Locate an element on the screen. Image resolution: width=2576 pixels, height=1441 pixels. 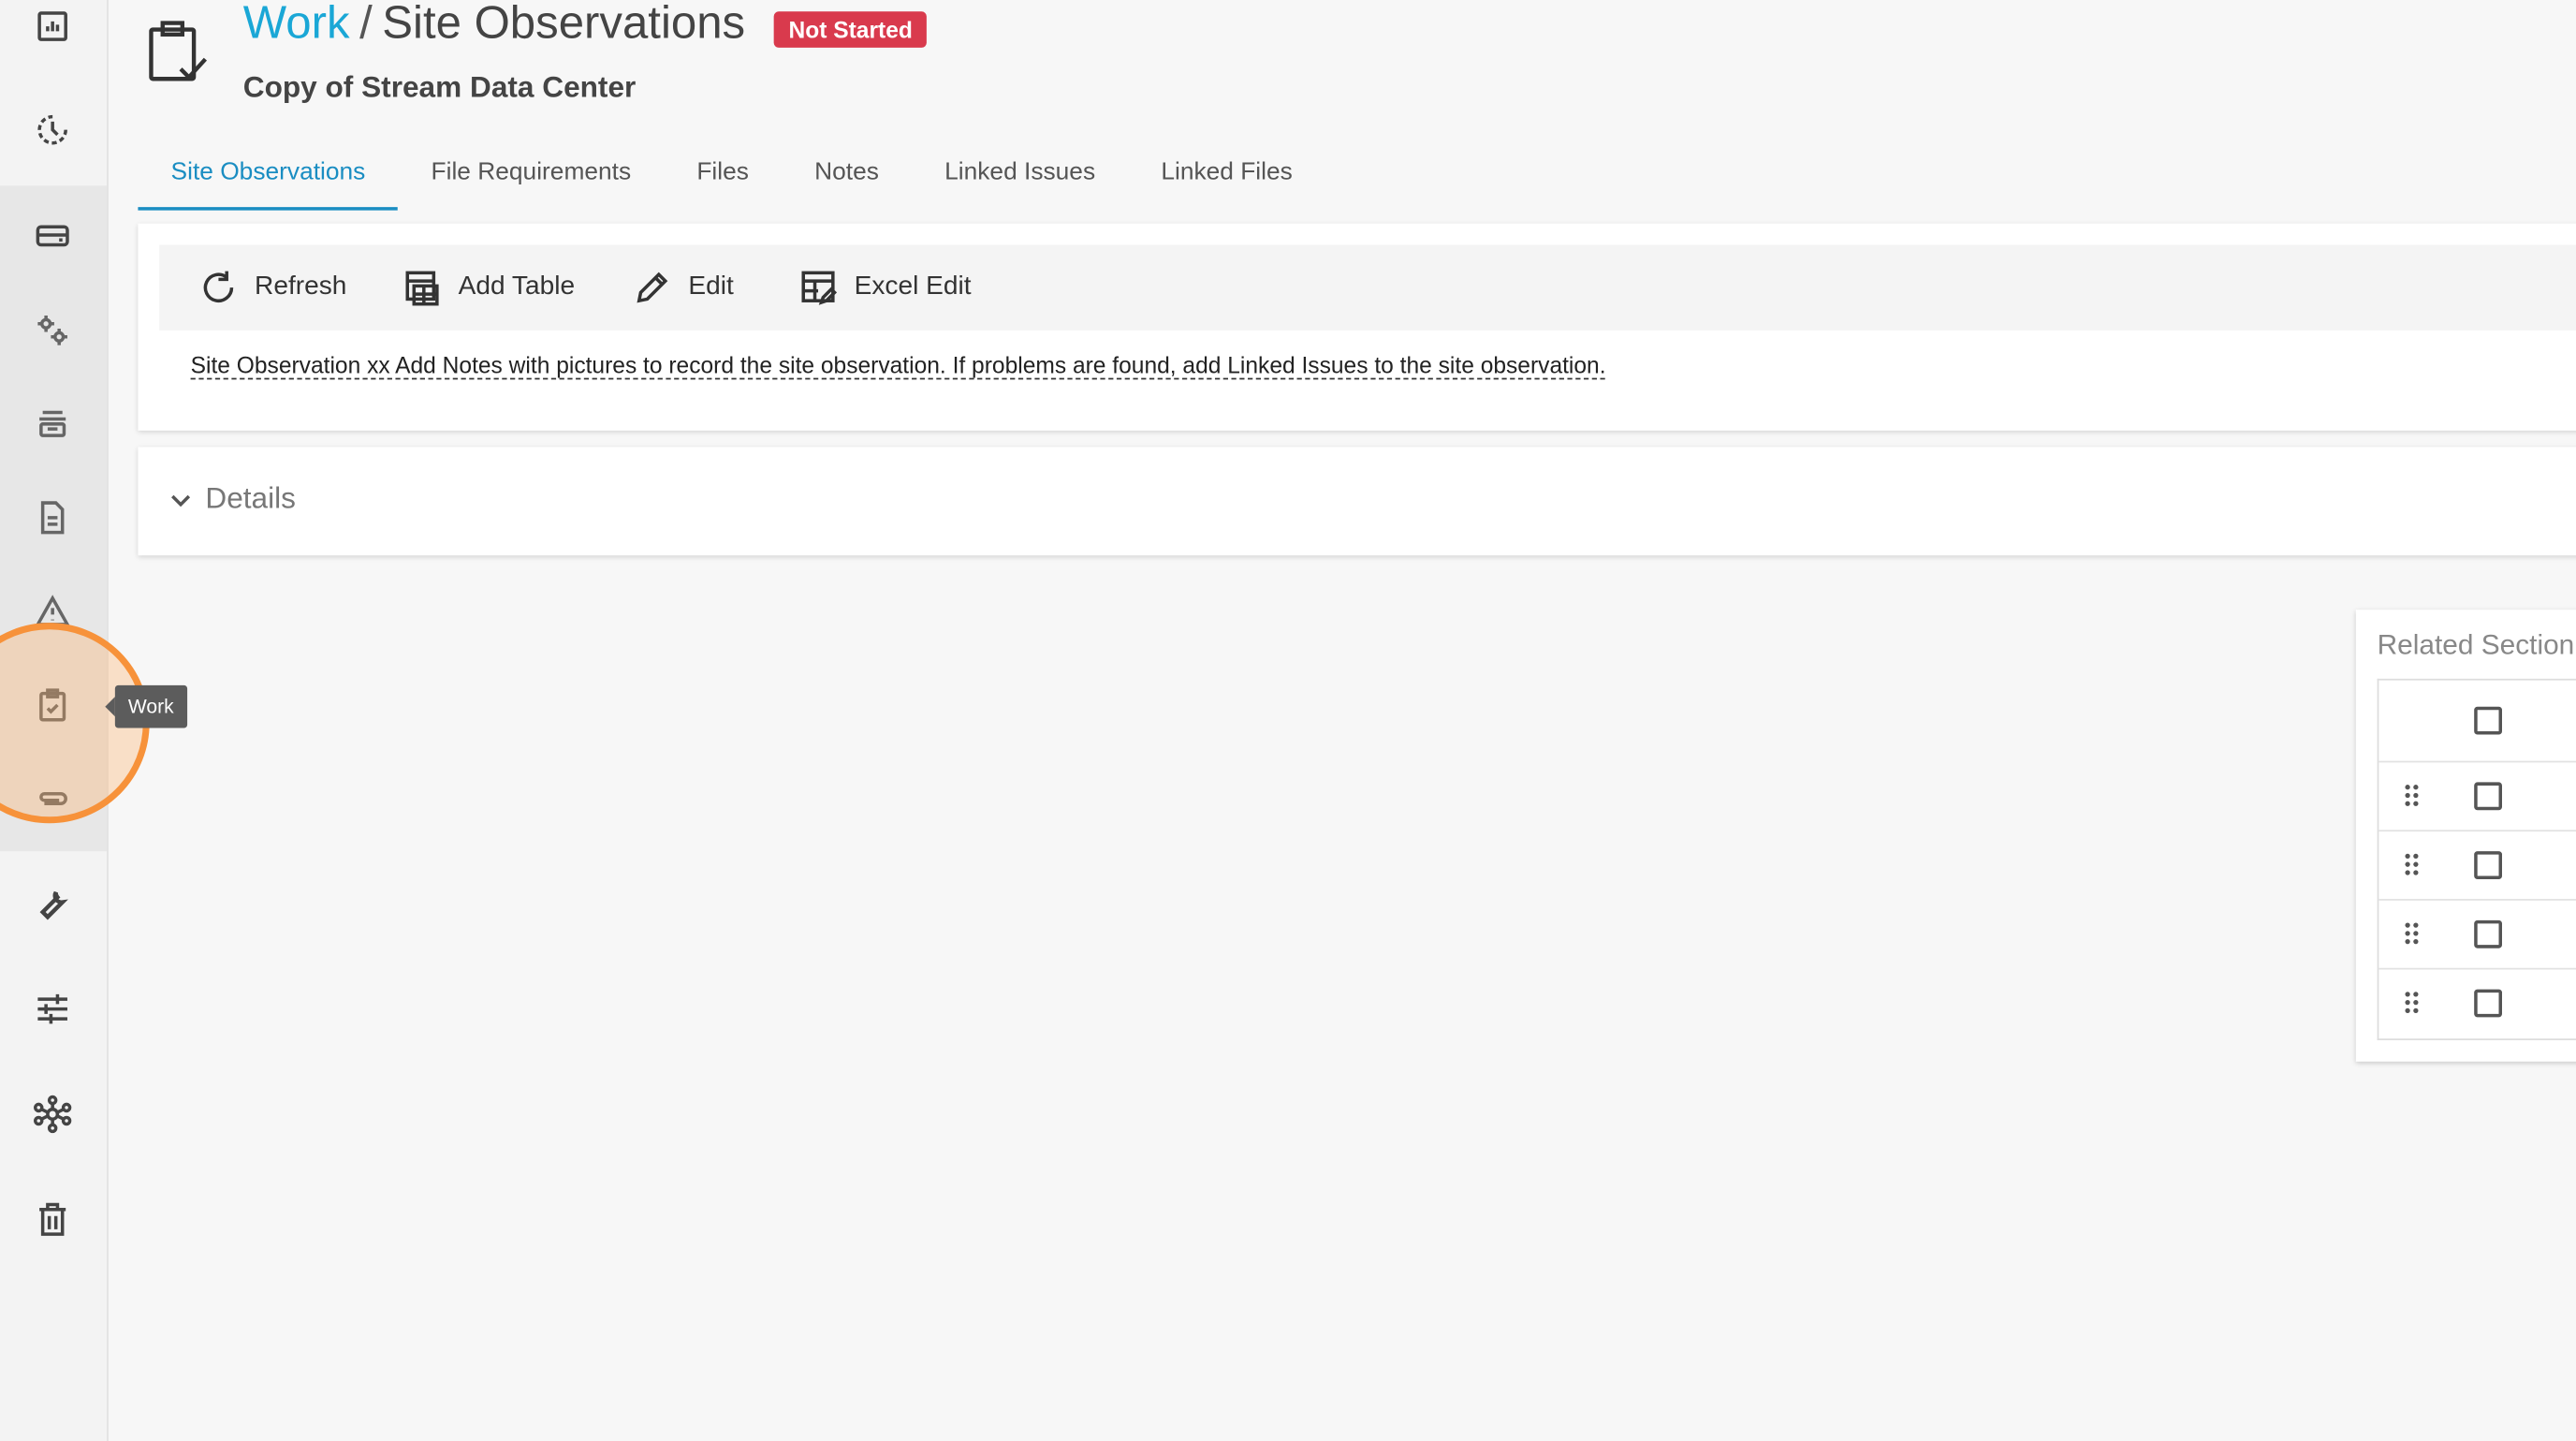
excel-edit-label: Excel Edit is located at coordinates (913, 286).